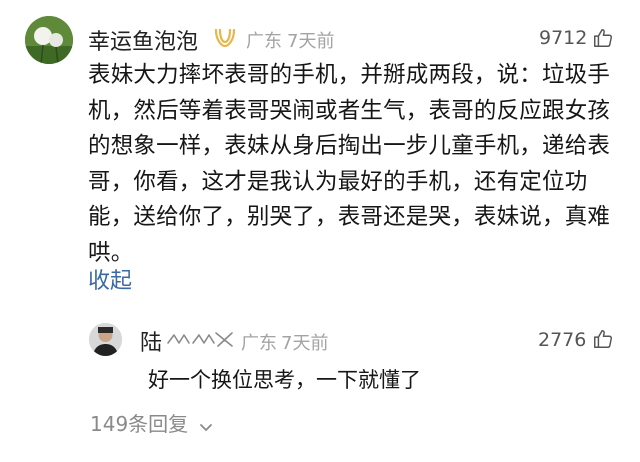 Image resolution: width=640 pixels, height=462 pixels. I want to click on handwriting-emblem-icon, so click(200, 341).